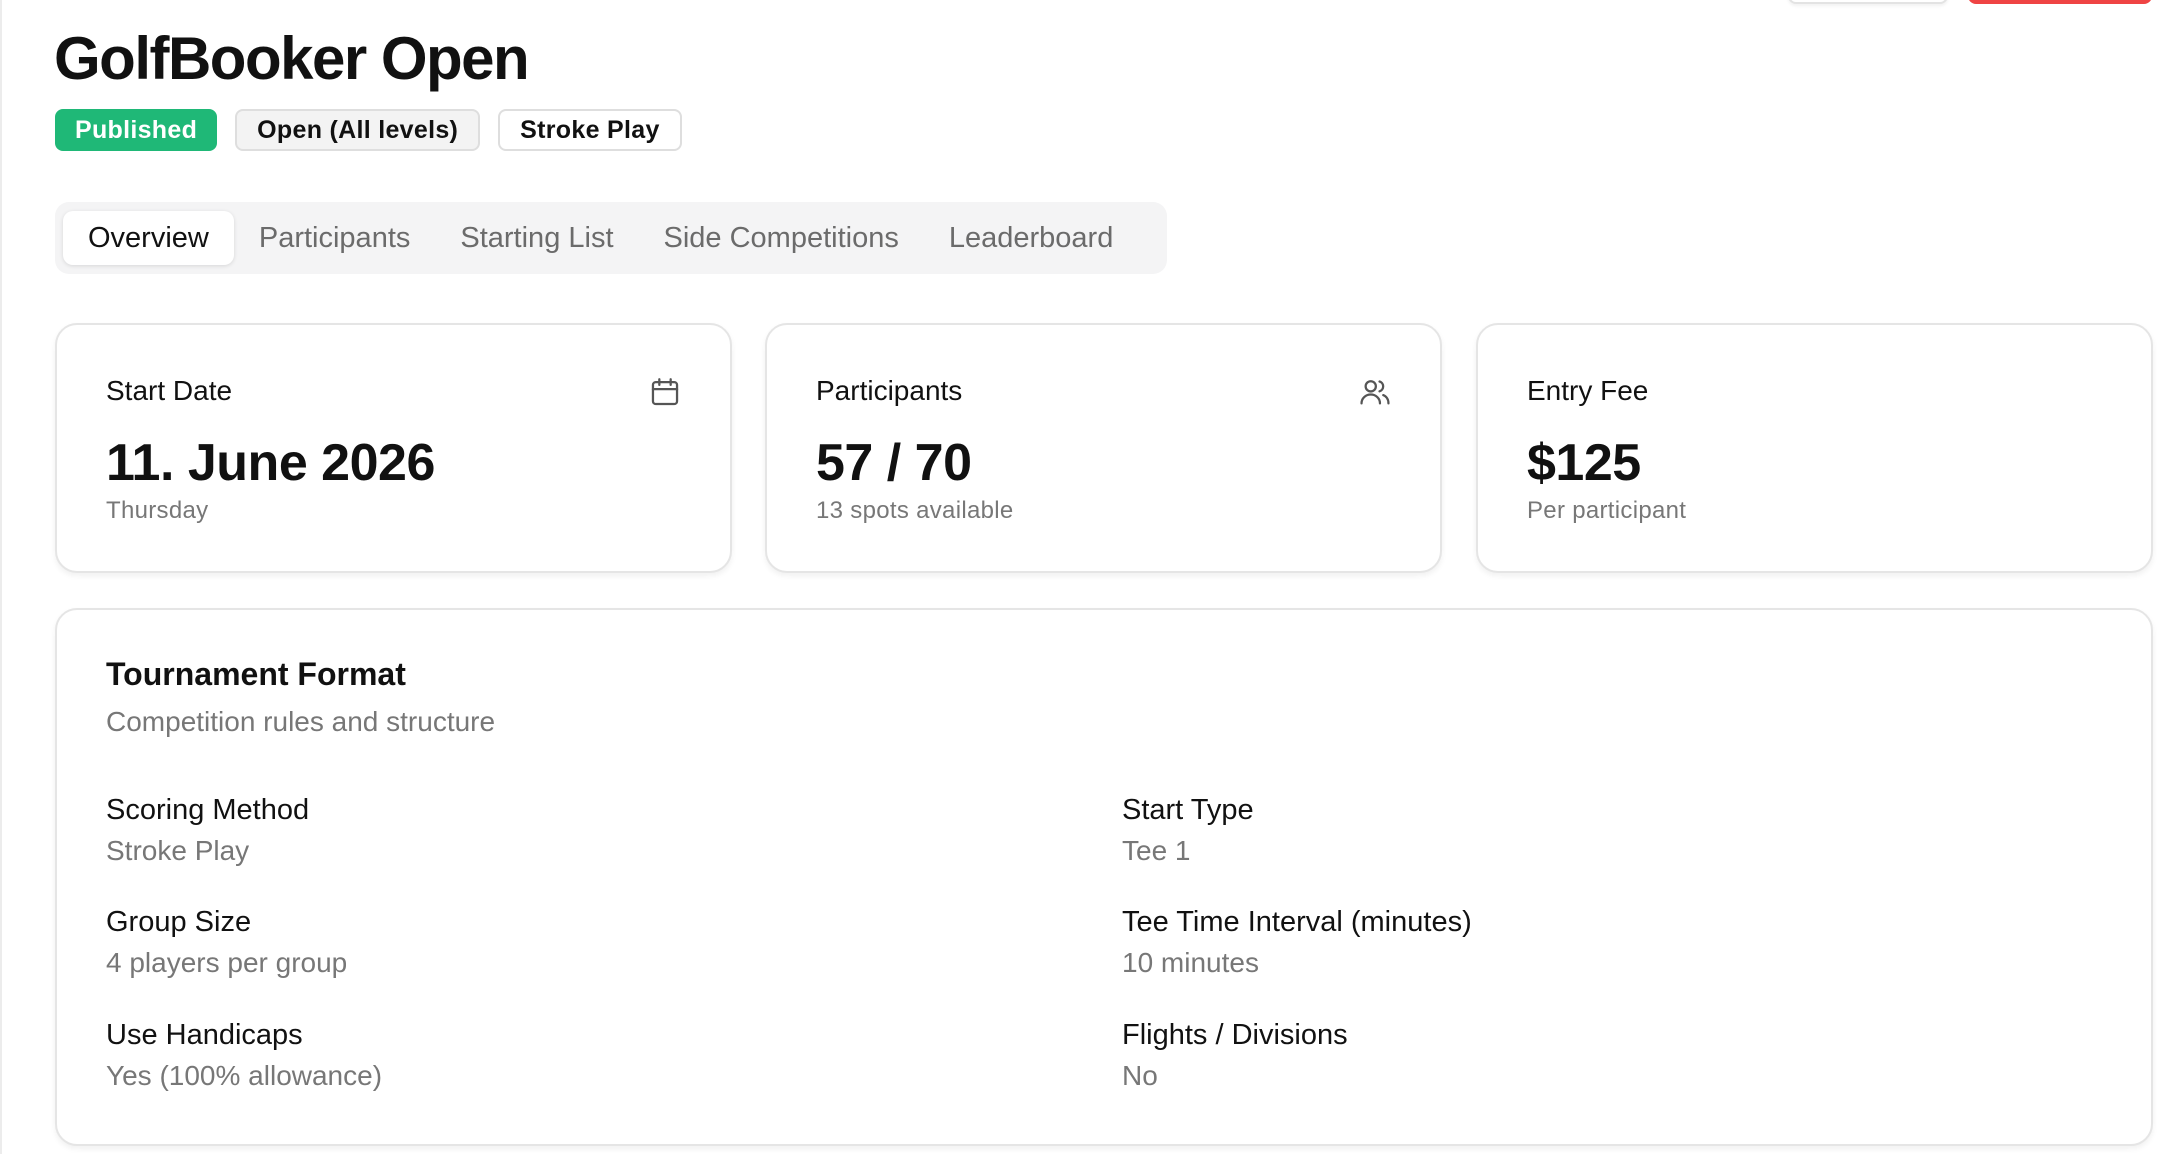 The image size is (2184, 1154). I want to click on participants-label: Participants, so click(889, 390).